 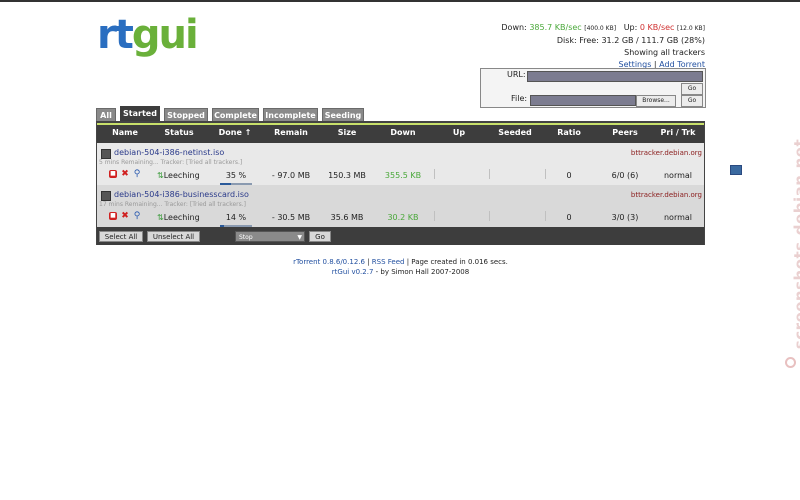 I want to click on rtorrent-link: rTorrent 0.8.6/0.12.6, so click(x=329, y=262).